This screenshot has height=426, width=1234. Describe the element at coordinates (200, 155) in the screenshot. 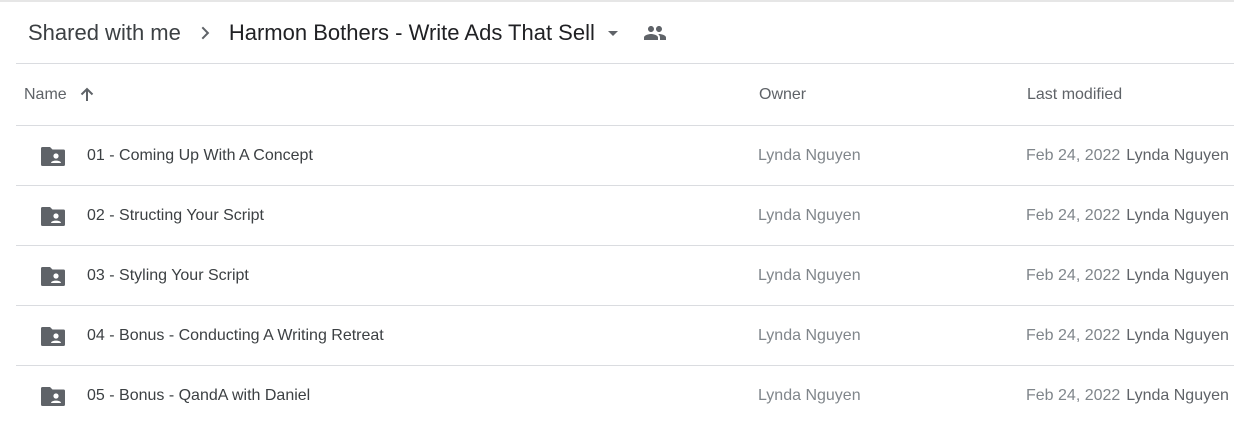

I see `file-name: 01 - Coming Up With A Concept` at that location.